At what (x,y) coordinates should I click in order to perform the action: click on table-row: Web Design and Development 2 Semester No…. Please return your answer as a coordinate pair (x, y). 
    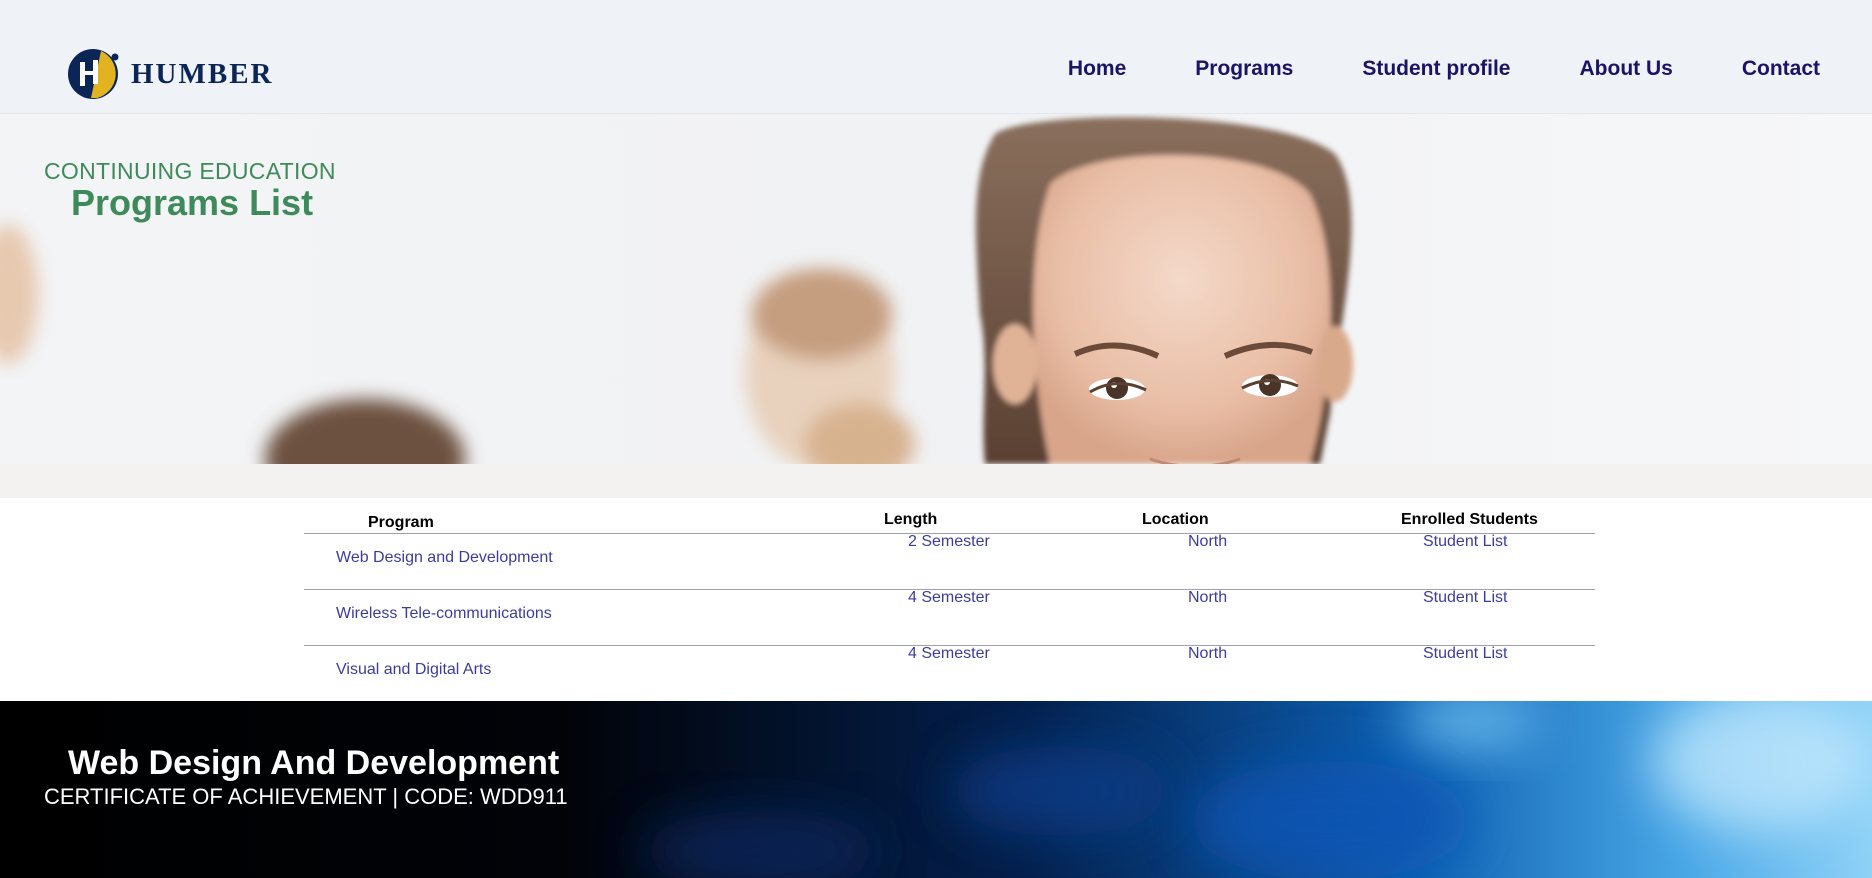
    Looking at the image, I should click on (949, 561).